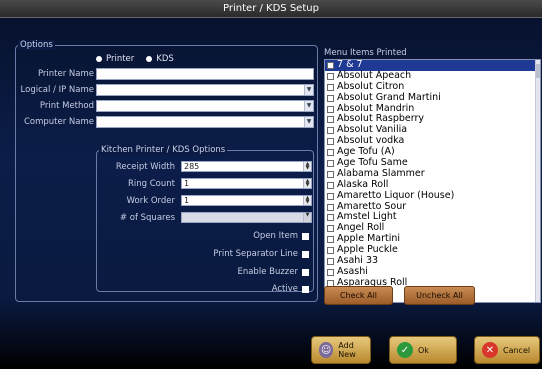 This screenshot has height=369, width=542. I want to click on open-item-label: Open Item, so click(275, 236).